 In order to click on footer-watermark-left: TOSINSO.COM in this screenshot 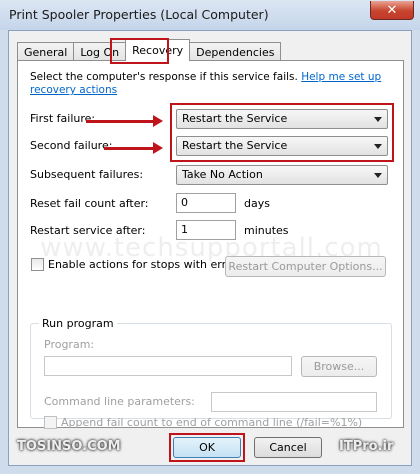, I will do `click(69, 446)`.